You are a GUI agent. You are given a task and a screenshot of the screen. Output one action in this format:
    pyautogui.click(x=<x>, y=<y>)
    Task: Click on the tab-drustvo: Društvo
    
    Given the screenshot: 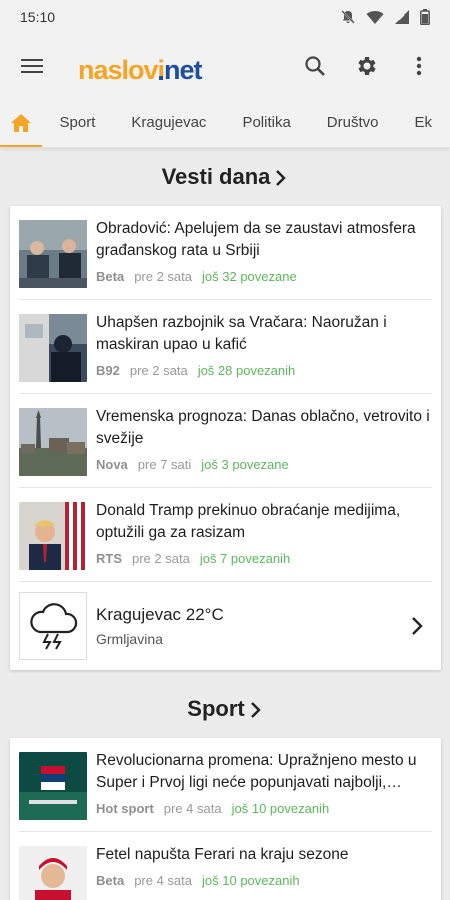 What is the action you would take?
    pyautogui.click(x=353, y=122)
    